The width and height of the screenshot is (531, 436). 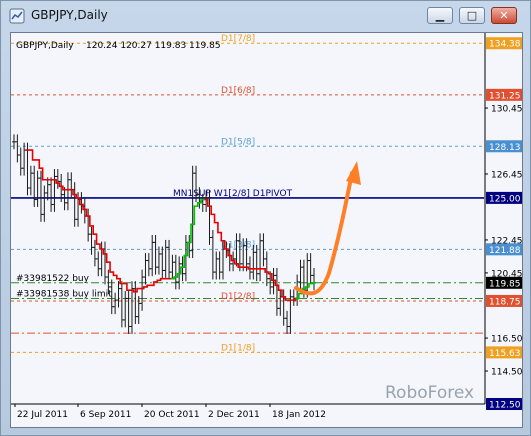 I want to click on price-axis-label-2: 130.45, so click(x=506, y=110).